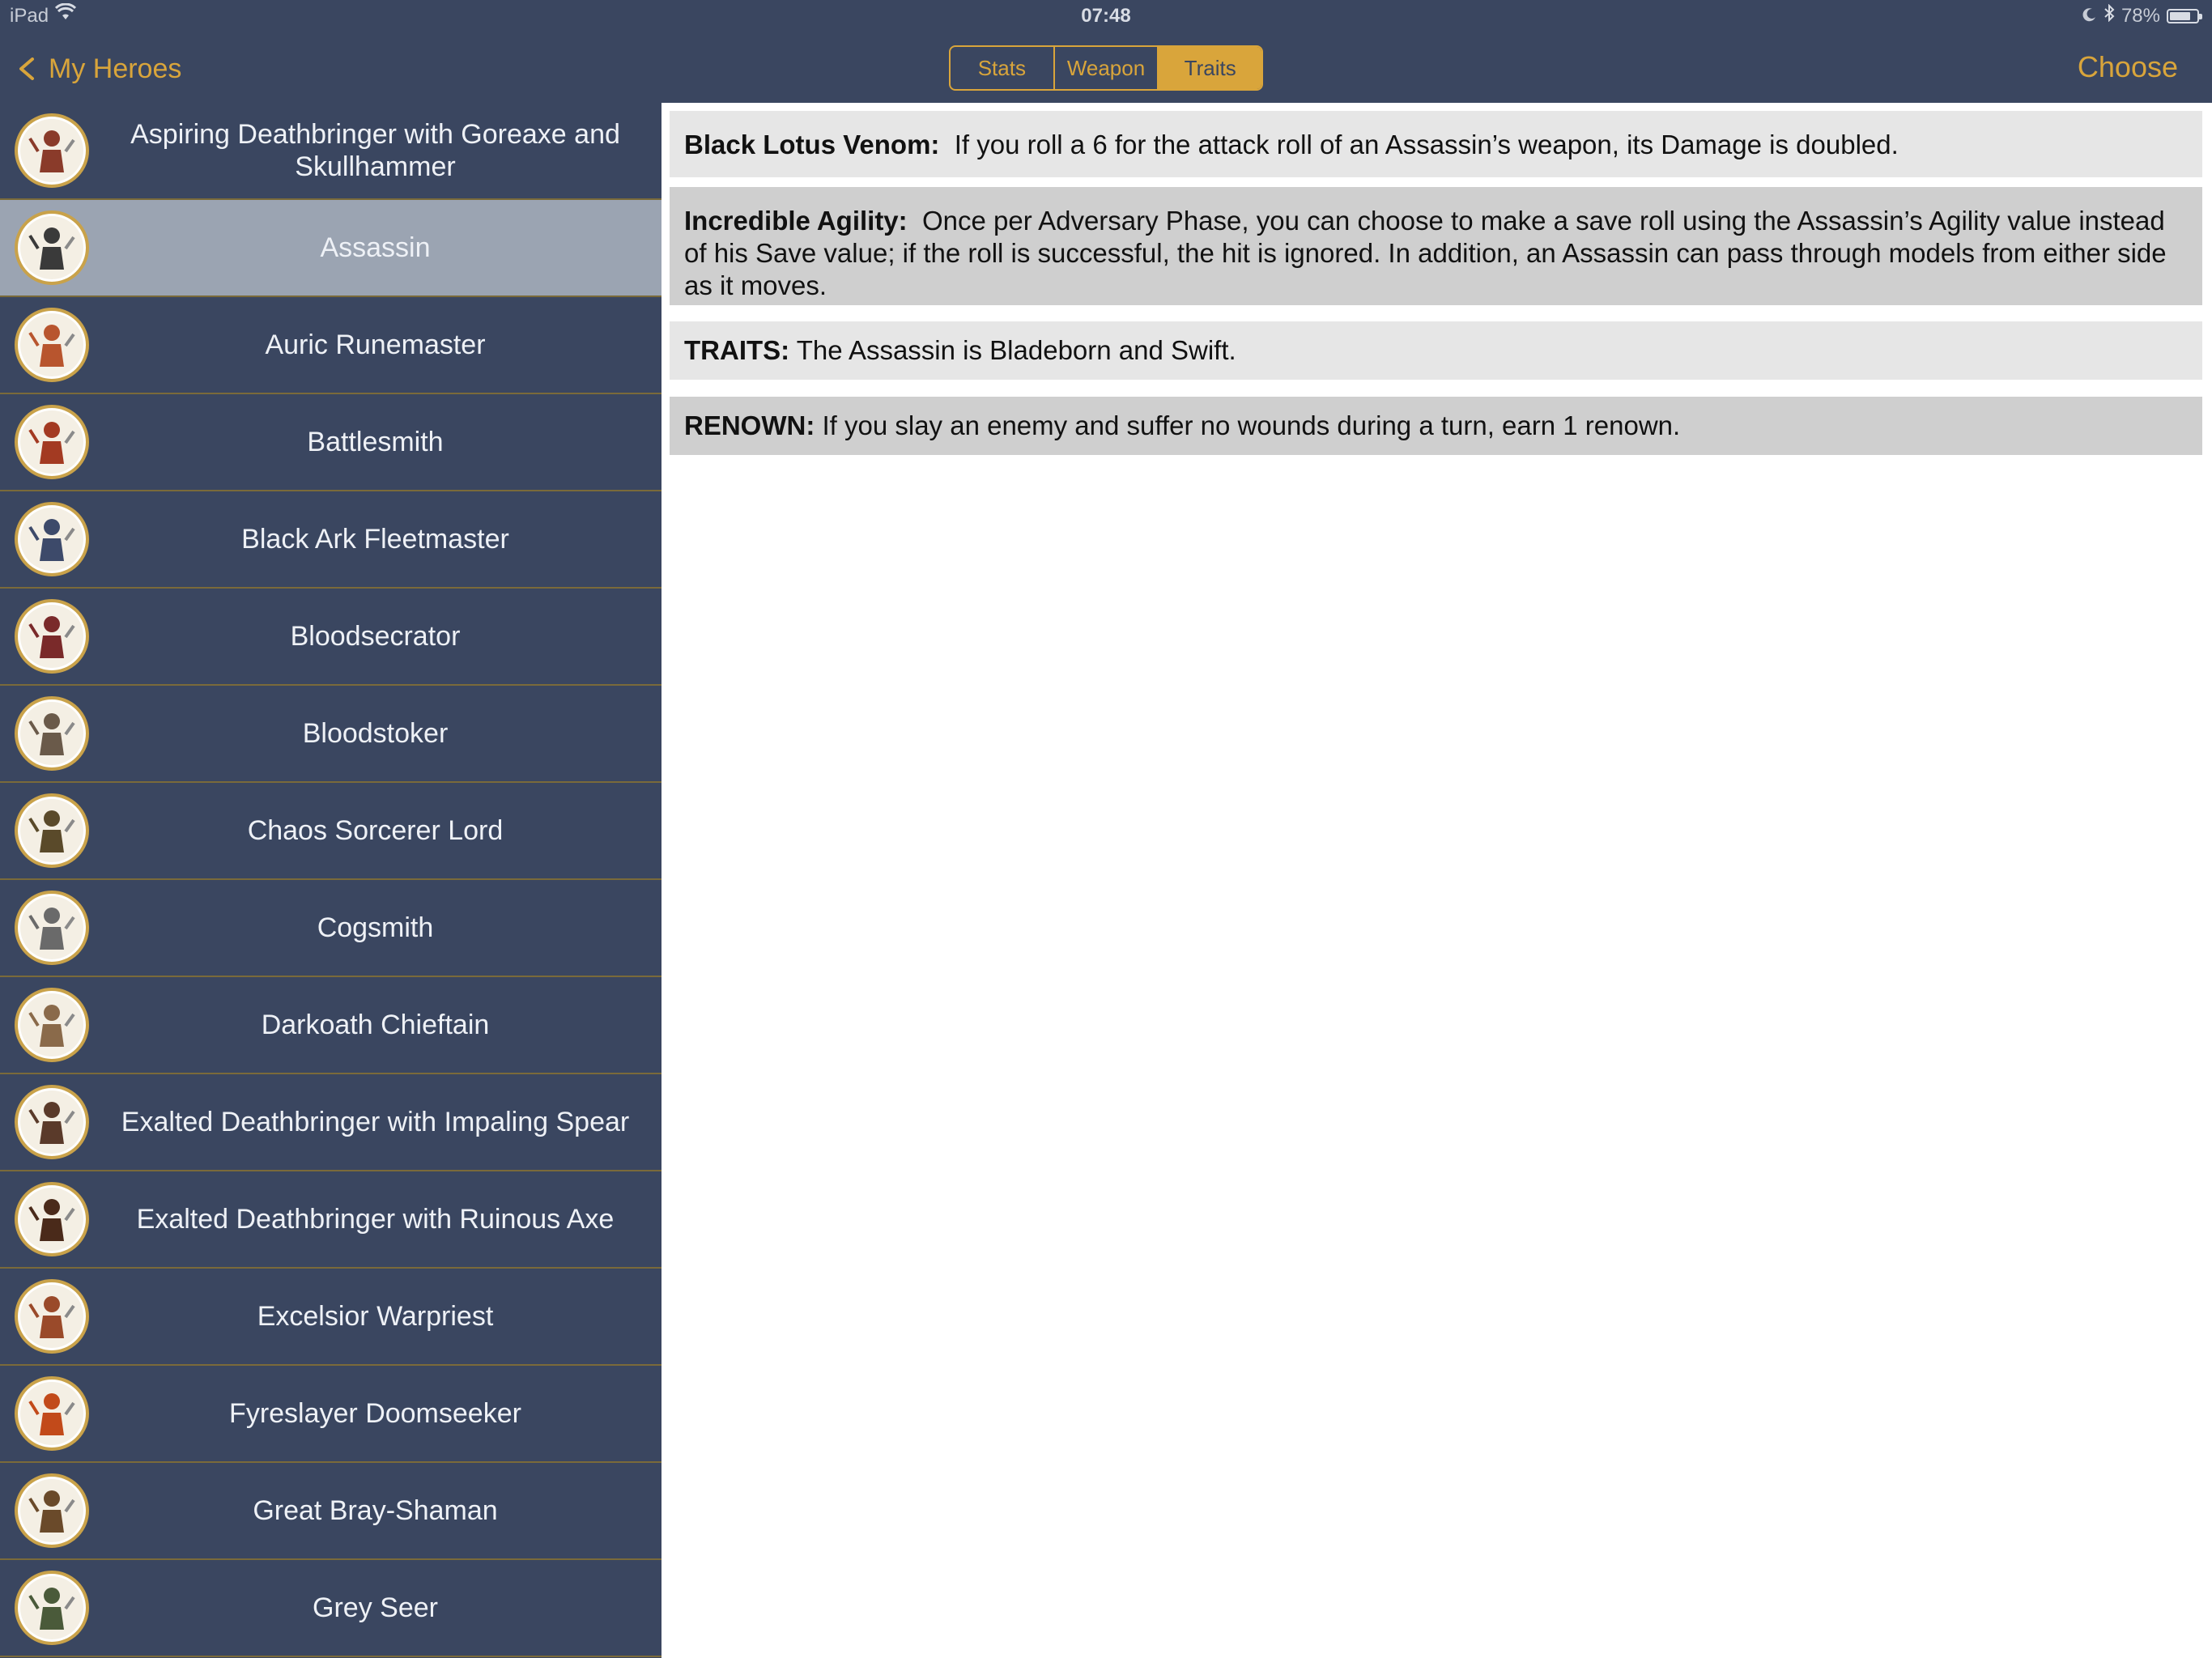 This screenshot has height=1658, width=2212. I want to click on trait-title: RENOWN:, so click(749, 425).